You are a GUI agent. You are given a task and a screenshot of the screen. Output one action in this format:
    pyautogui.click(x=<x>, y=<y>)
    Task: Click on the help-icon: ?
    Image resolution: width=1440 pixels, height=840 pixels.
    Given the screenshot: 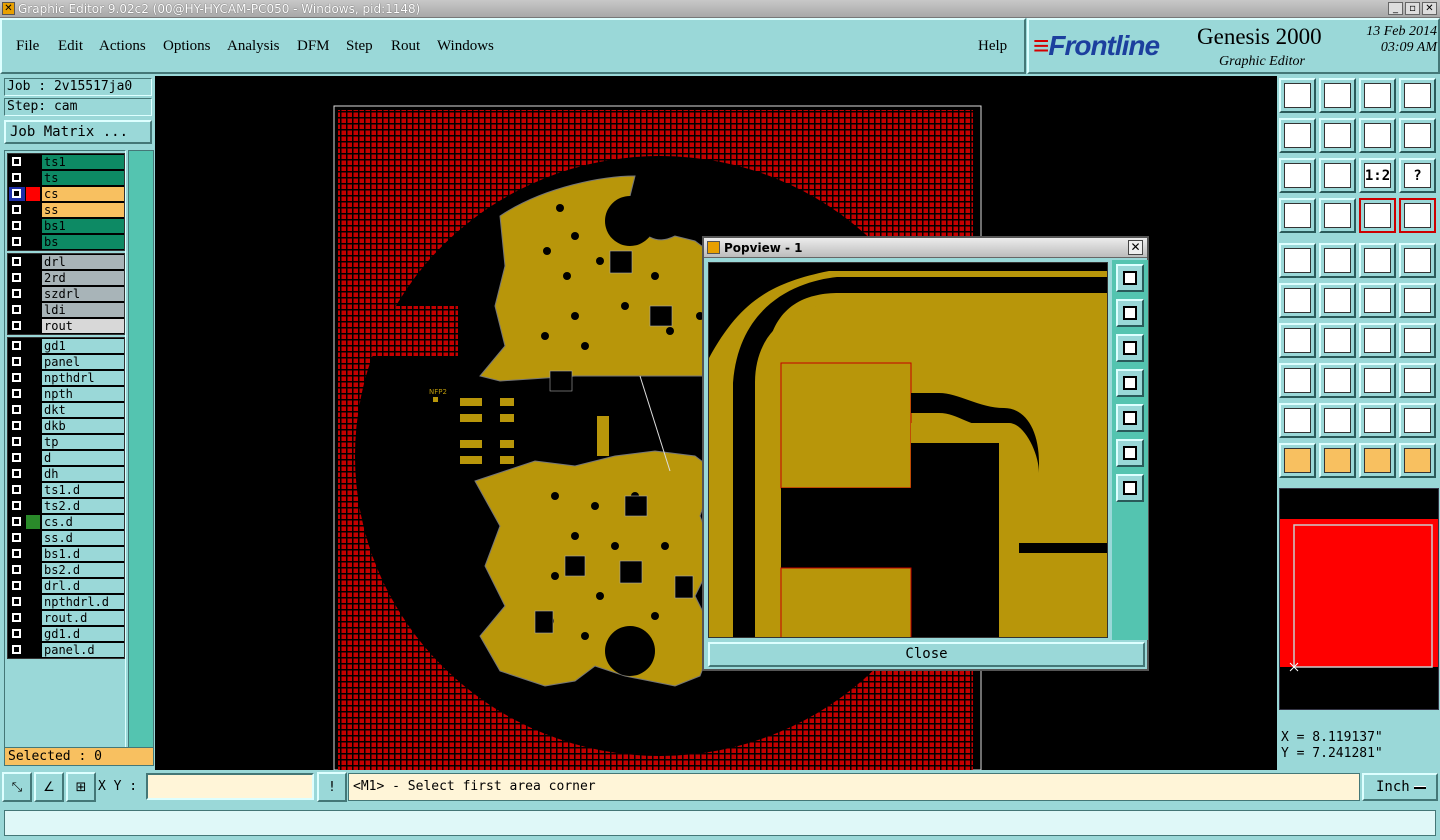 What is the action you would take?
    pyautogui.click(x=1417, y=175)
    